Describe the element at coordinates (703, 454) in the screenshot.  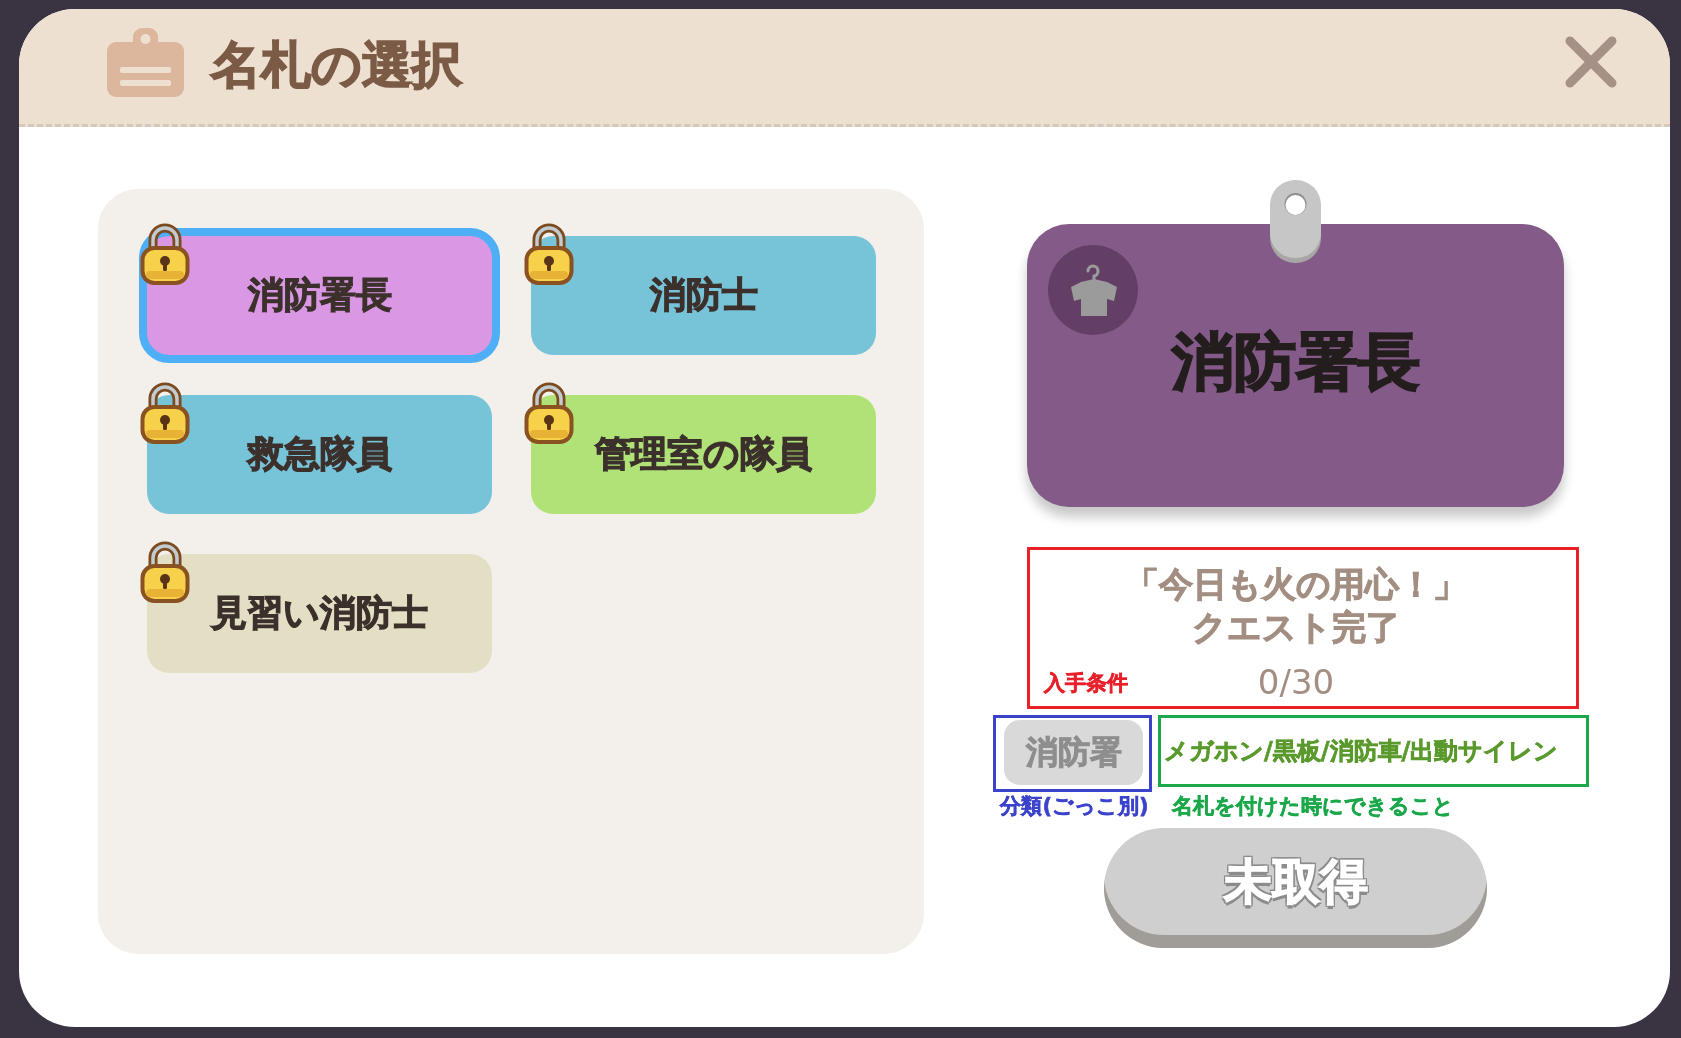
I see `name-tag-button: 管理室の隊員` at that location.